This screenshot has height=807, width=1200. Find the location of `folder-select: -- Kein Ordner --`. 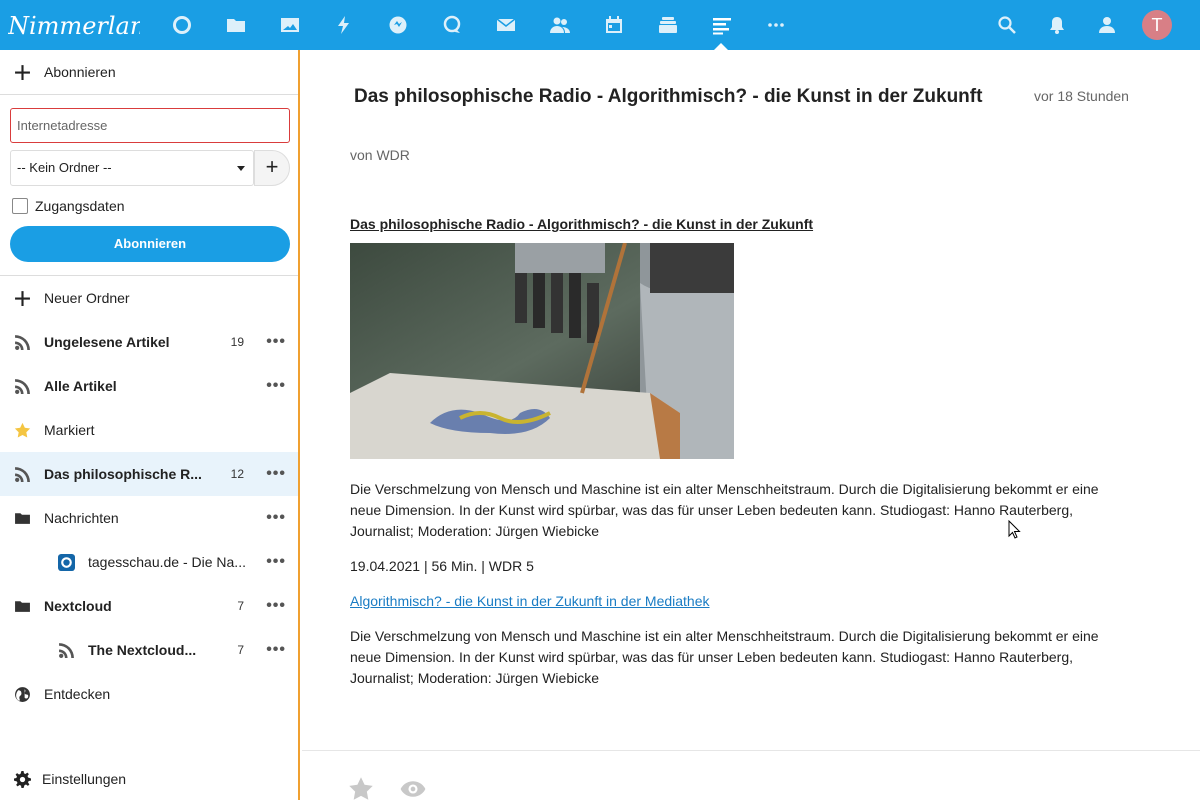

folder-select: -- Kein Ordner -- is located at coordinates (132, 168).